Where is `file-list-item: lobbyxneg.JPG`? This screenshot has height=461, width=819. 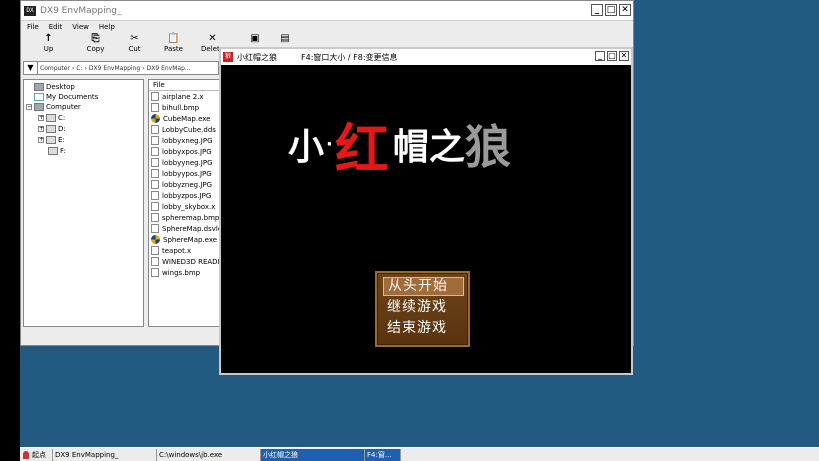
file-list-item: lobbyxneg.JPG is located at coordinates (184, 140).